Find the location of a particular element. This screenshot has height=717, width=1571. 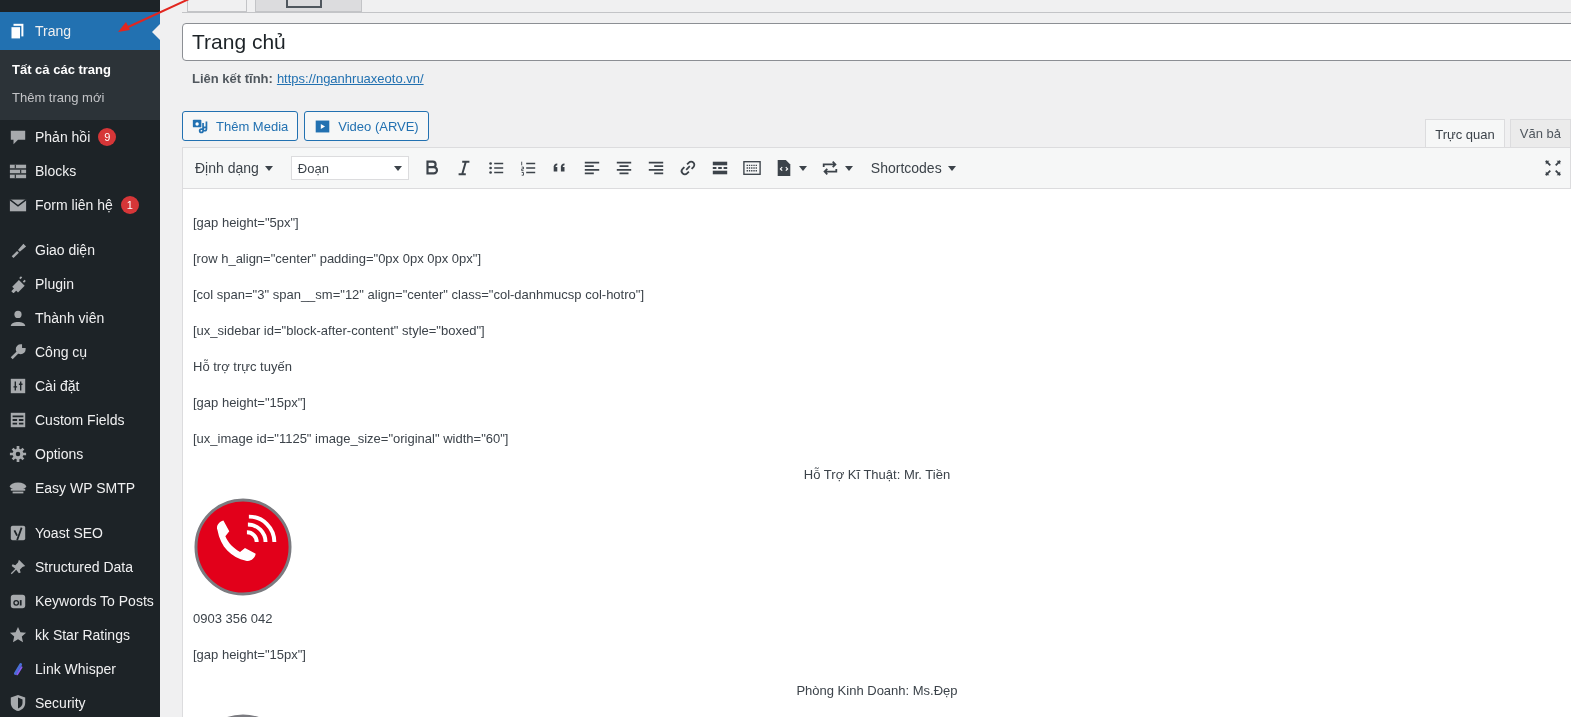

paragraph-select: Đoạn is located at coordinates (349, 168).